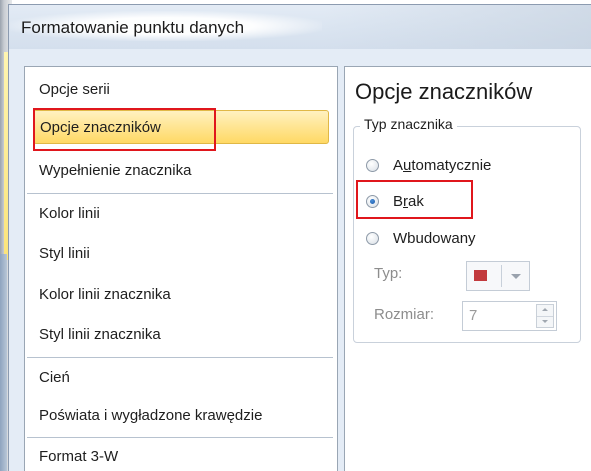 This screenshot has width=591, height=471. I want to click on spin-down-arrow-icon, so click(545, 321).